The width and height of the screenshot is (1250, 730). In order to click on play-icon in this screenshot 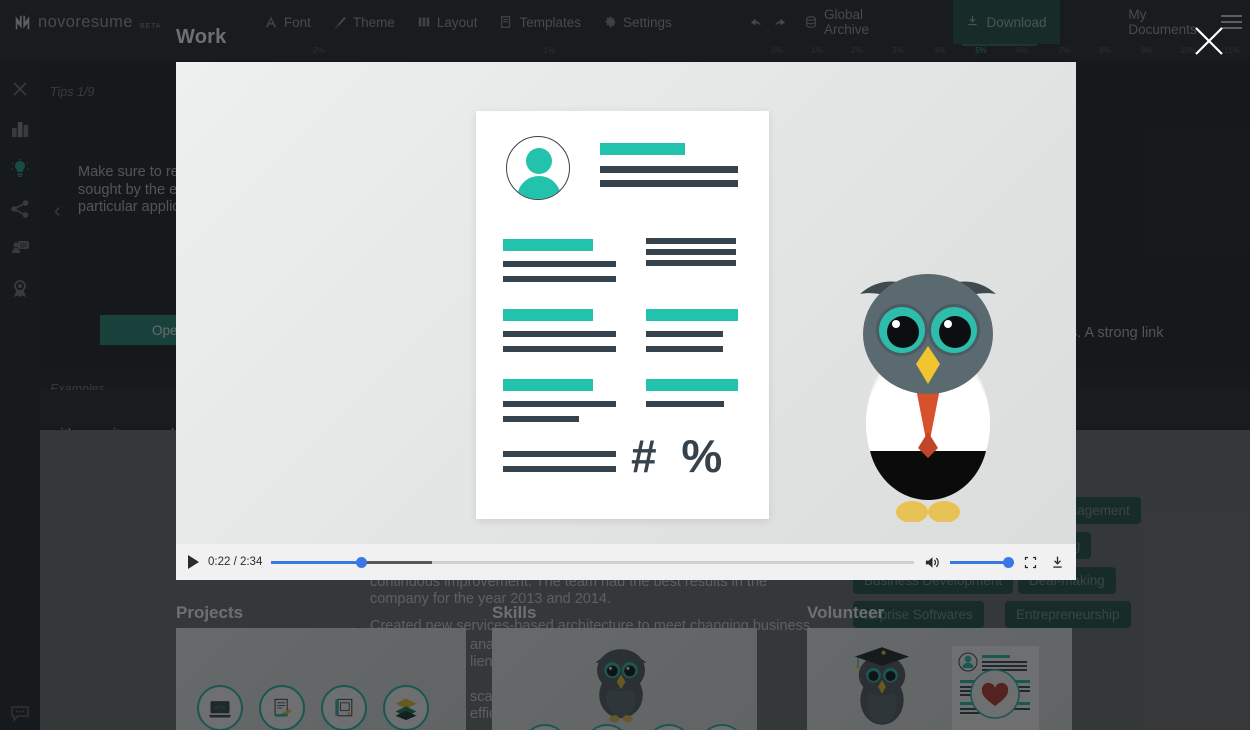, I will do `click(193, 562)`.